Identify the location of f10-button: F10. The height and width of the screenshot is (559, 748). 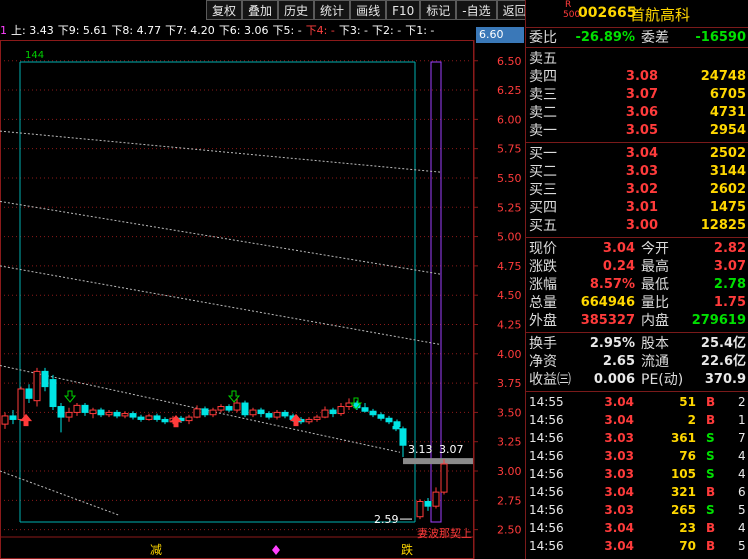
(403, 10).